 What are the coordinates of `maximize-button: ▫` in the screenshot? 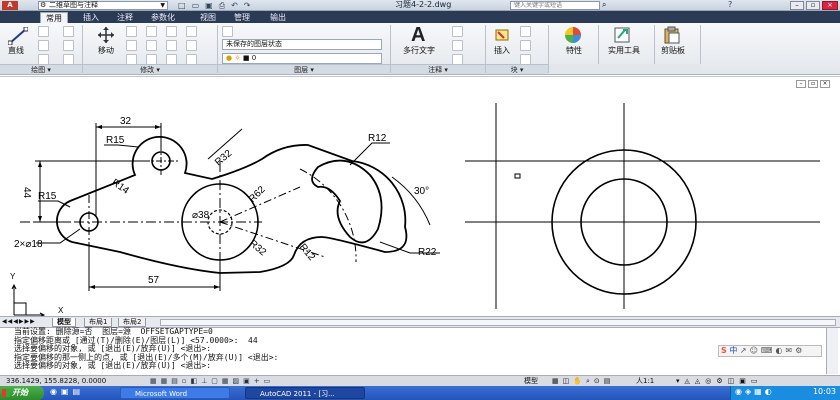 It's located at (813, 5).